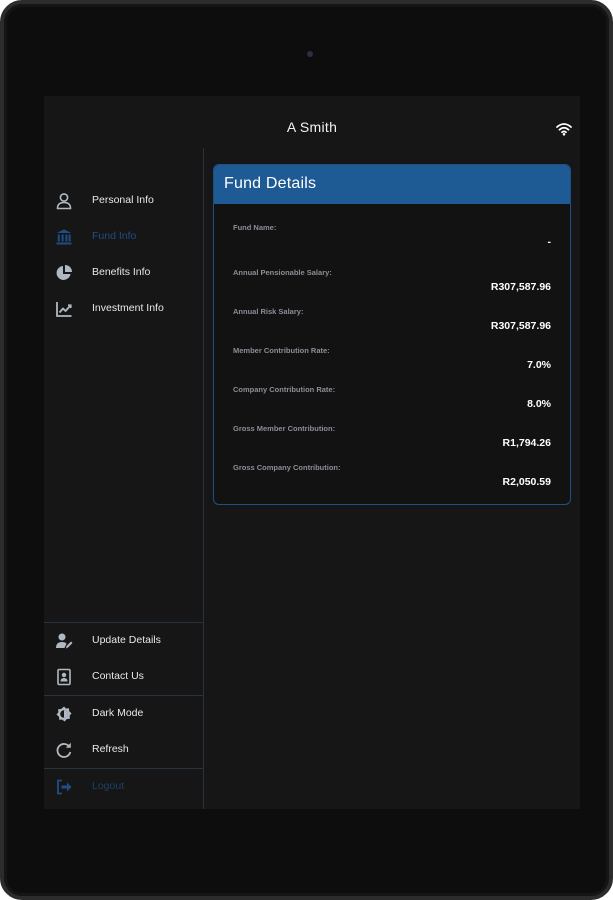 The image size is (613, 900). Describe the element at coordinates (108, 786) in the screenshot. I see `sidebar-item-label: Logout` at that location.